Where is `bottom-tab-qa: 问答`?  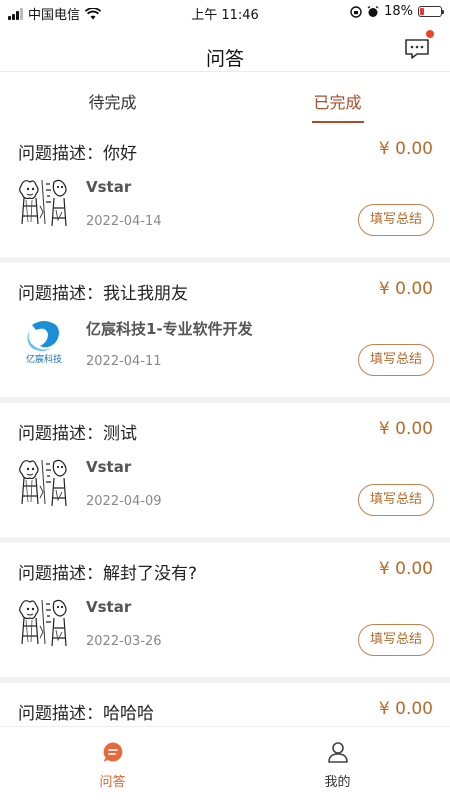
bottom-tab-qa: 问答 is located at coordinates (112, 763).